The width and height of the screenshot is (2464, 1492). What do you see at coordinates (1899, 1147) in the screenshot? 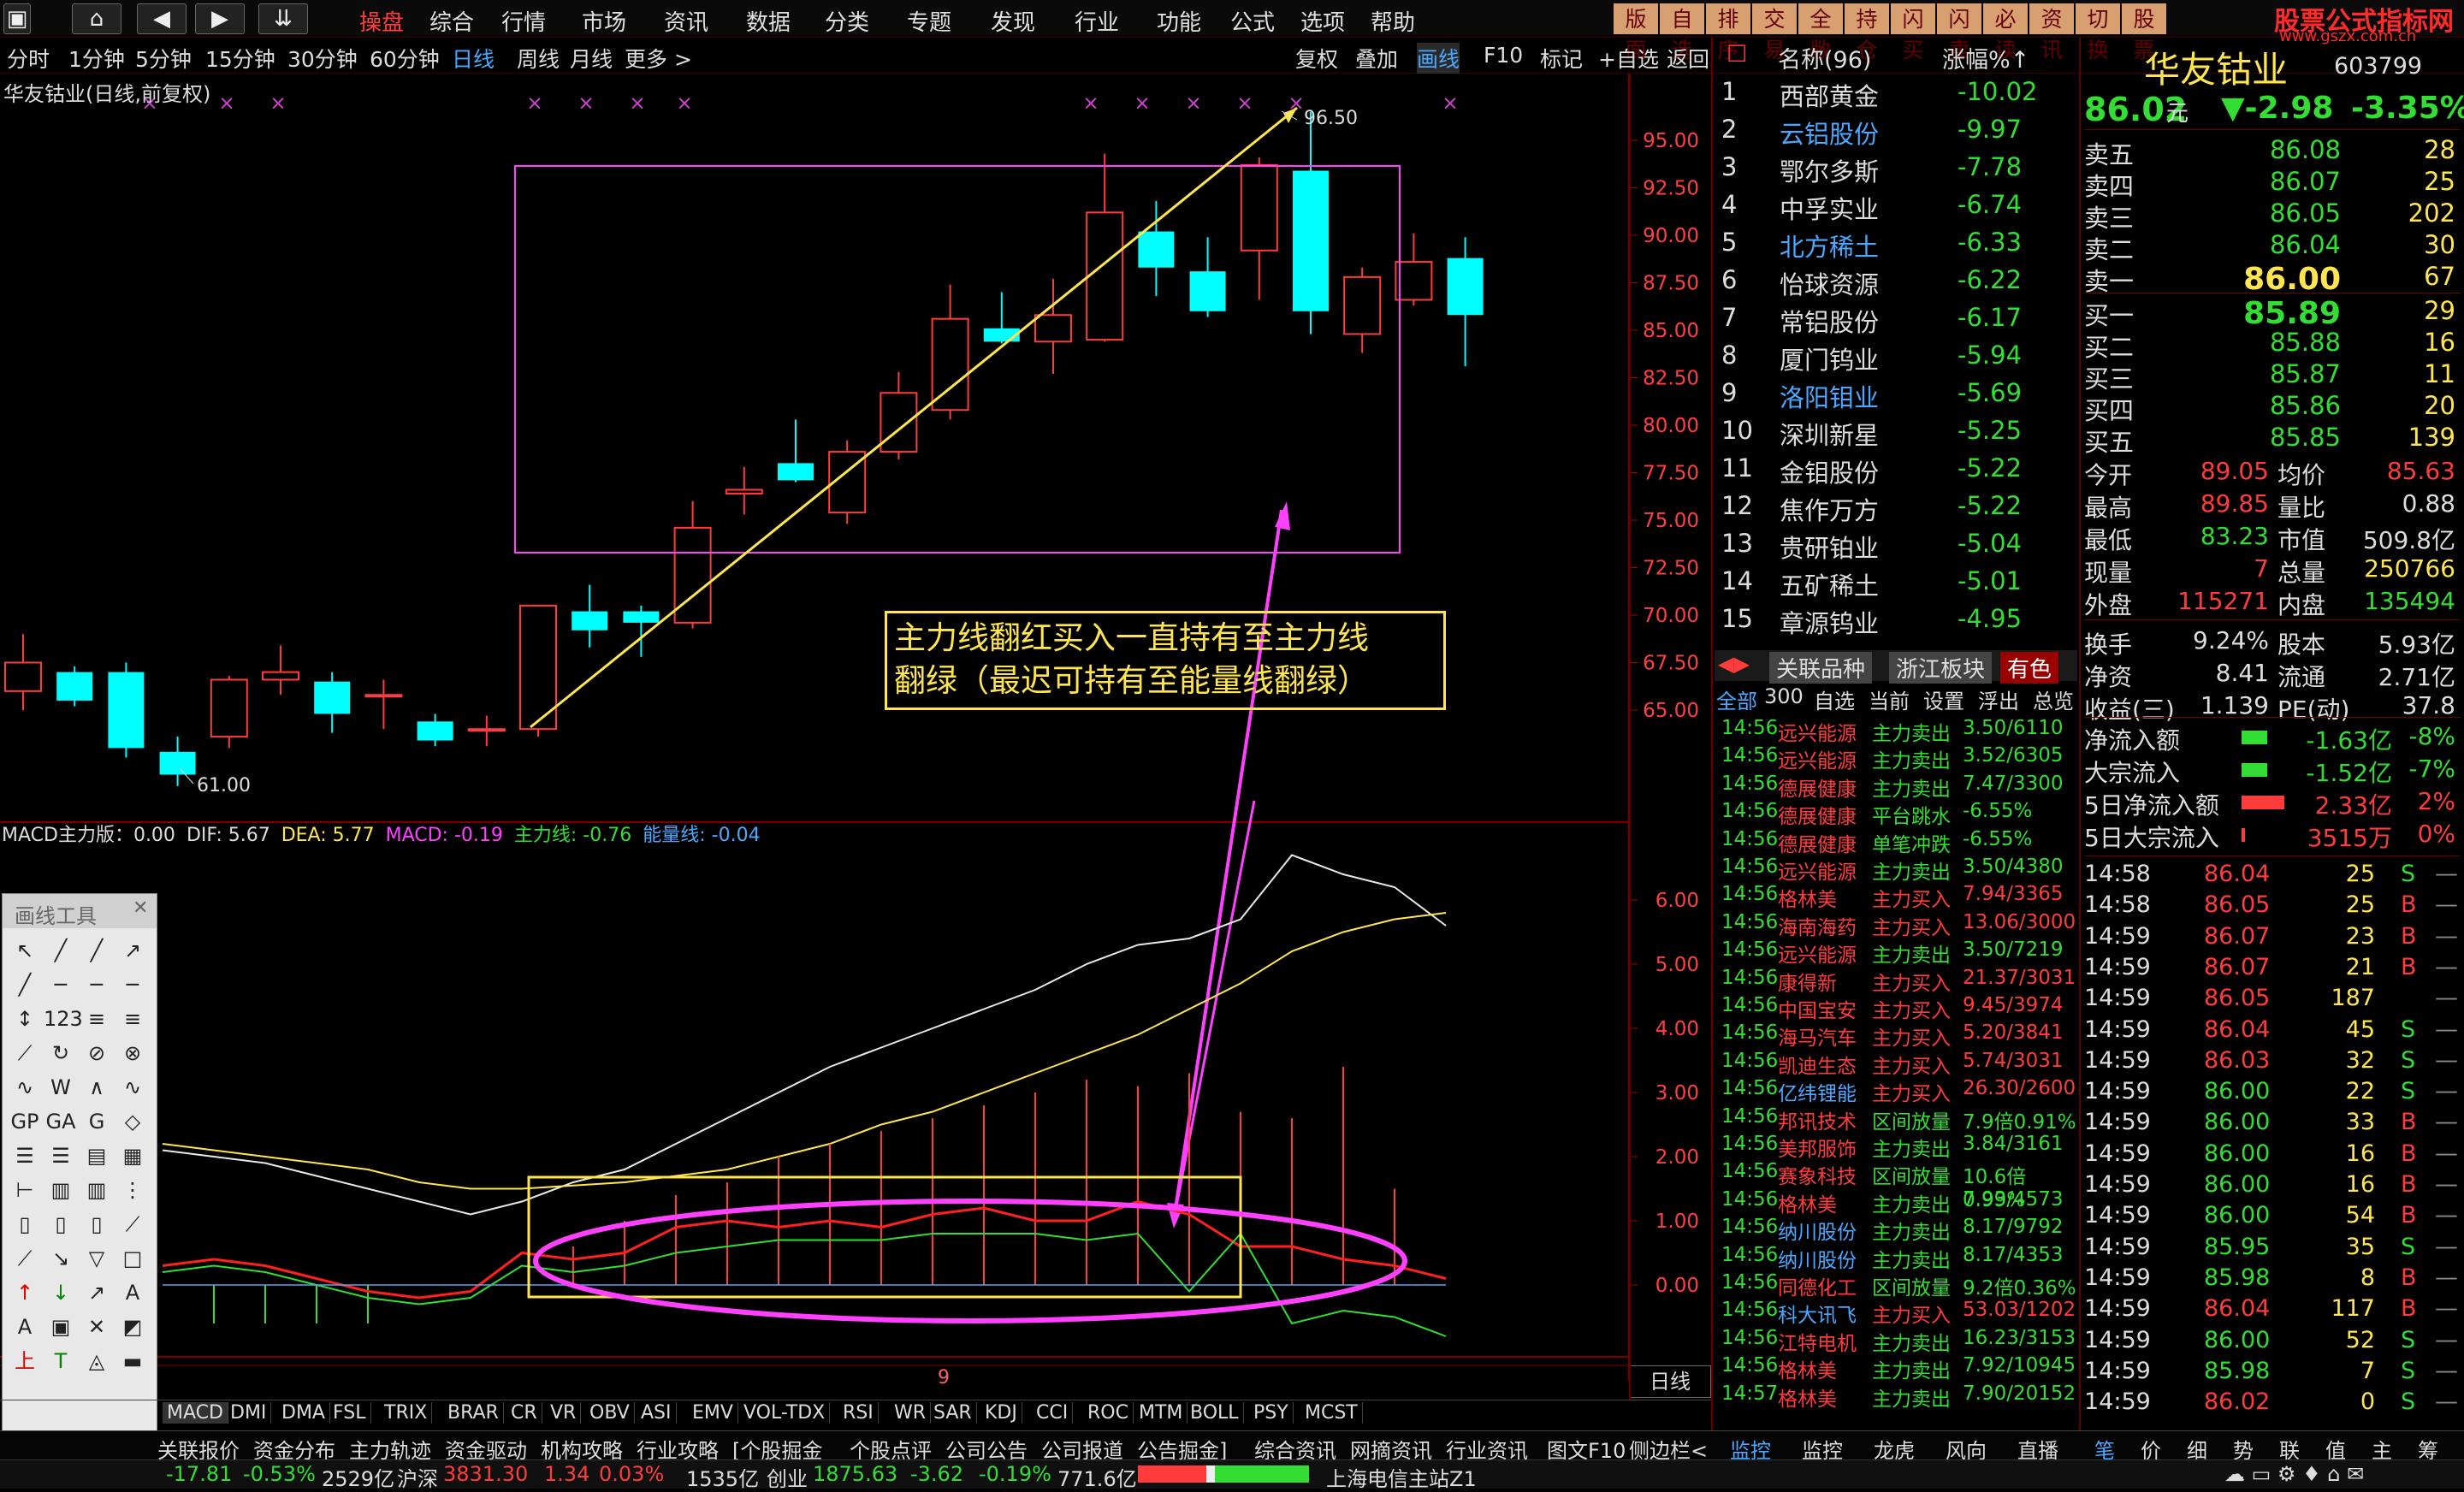
I see `monitor-row: 14:56 美邦服饰 主力卖出 3.84/3161` at bounding box center [1899, 1147].